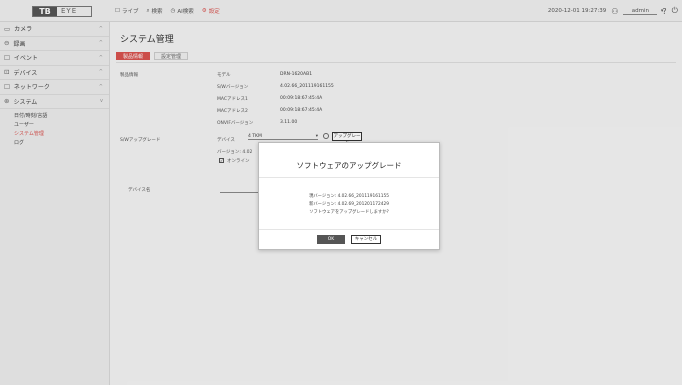 The height and width of the screenshot is (385, 682). Describe the element at coordinates (349, 212) in the screenshot. I see `confirm-question: ソフトウェアをアップグレードしますか?` at that location.